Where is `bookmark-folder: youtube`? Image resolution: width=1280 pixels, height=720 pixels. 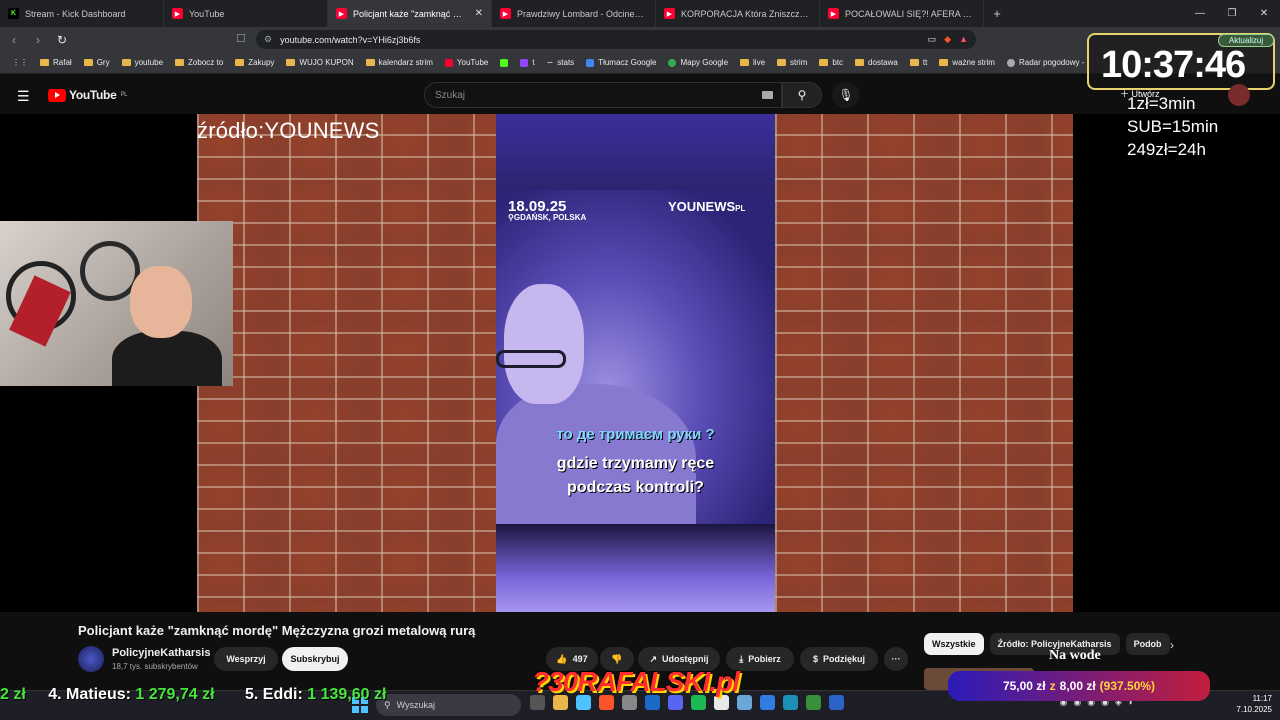
bookmark-folder: youtube is located at coordinates (142, 62).